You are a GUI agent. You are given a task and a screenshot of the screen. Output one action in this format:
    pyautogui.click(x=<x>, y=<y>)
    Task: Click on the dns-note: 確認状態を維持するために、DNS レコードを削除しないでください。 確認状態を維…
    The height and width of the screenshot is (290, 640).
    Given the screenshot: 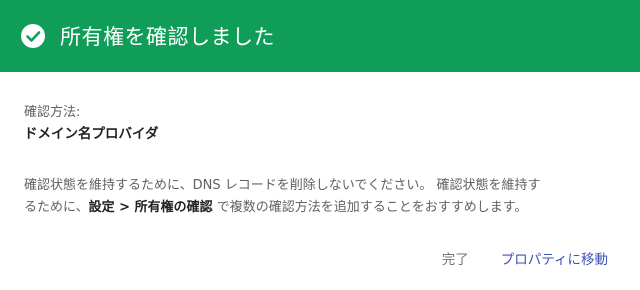 What is the action you would take?
    pyautogui.click(x=322, y=197)
    